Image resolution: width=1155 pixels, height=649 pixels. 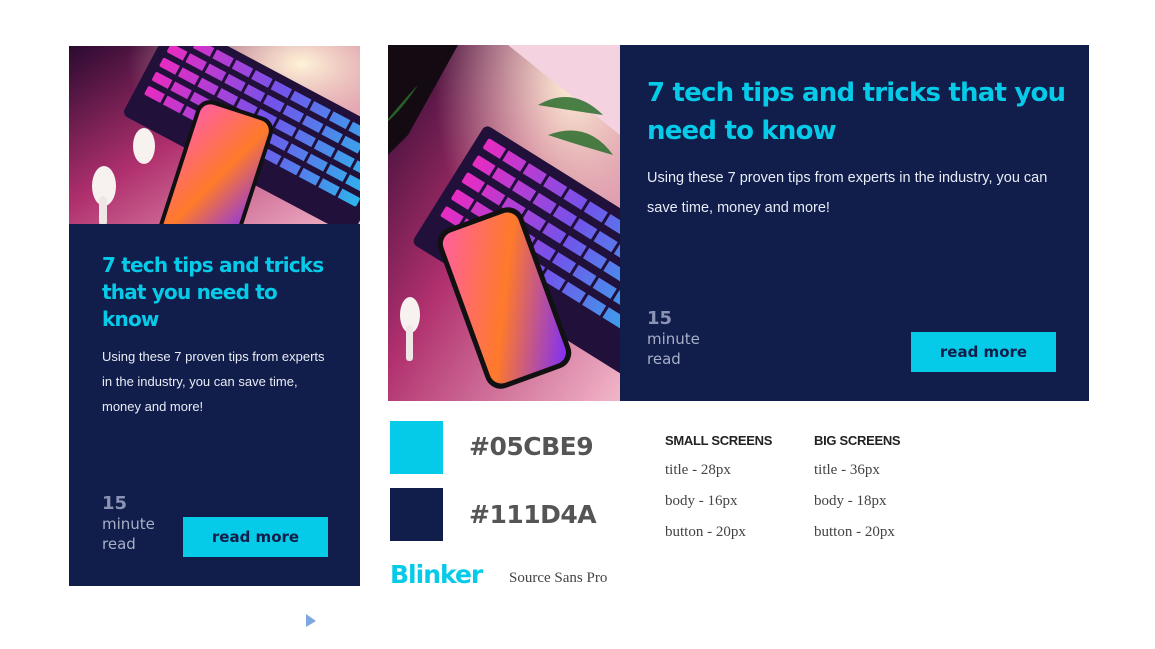 I want to click on big-title-size: title - 36px, so click(x=847, y=470).